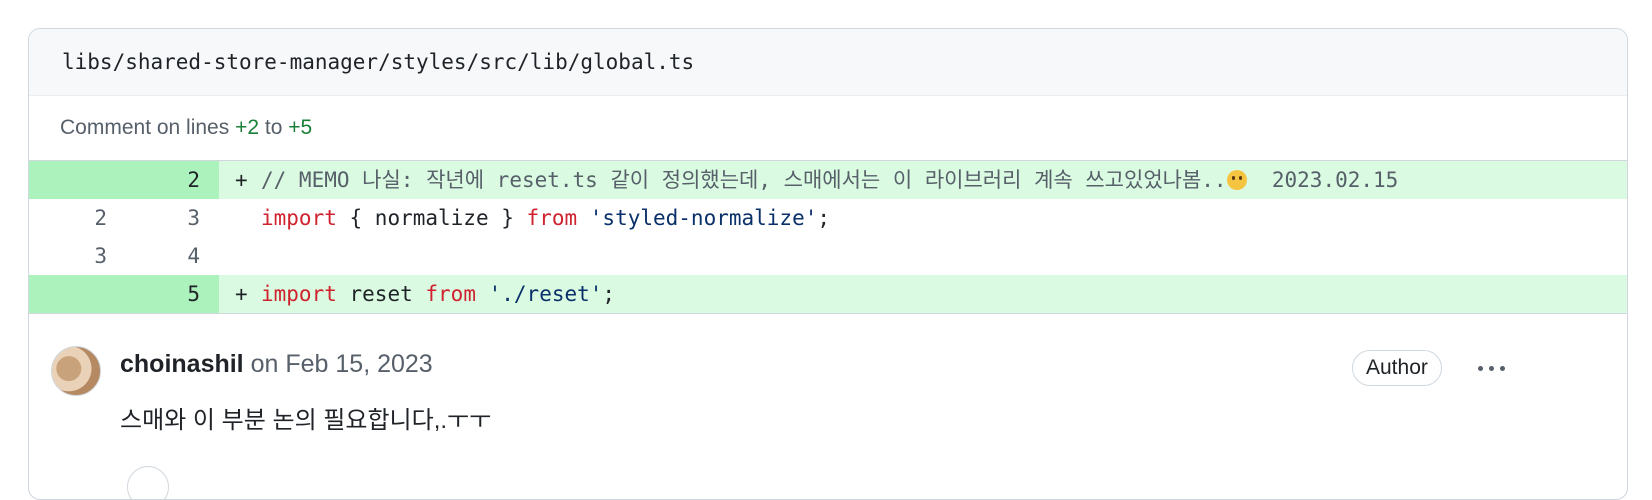  I want to click on date-prefix: on, so click(264, 364).